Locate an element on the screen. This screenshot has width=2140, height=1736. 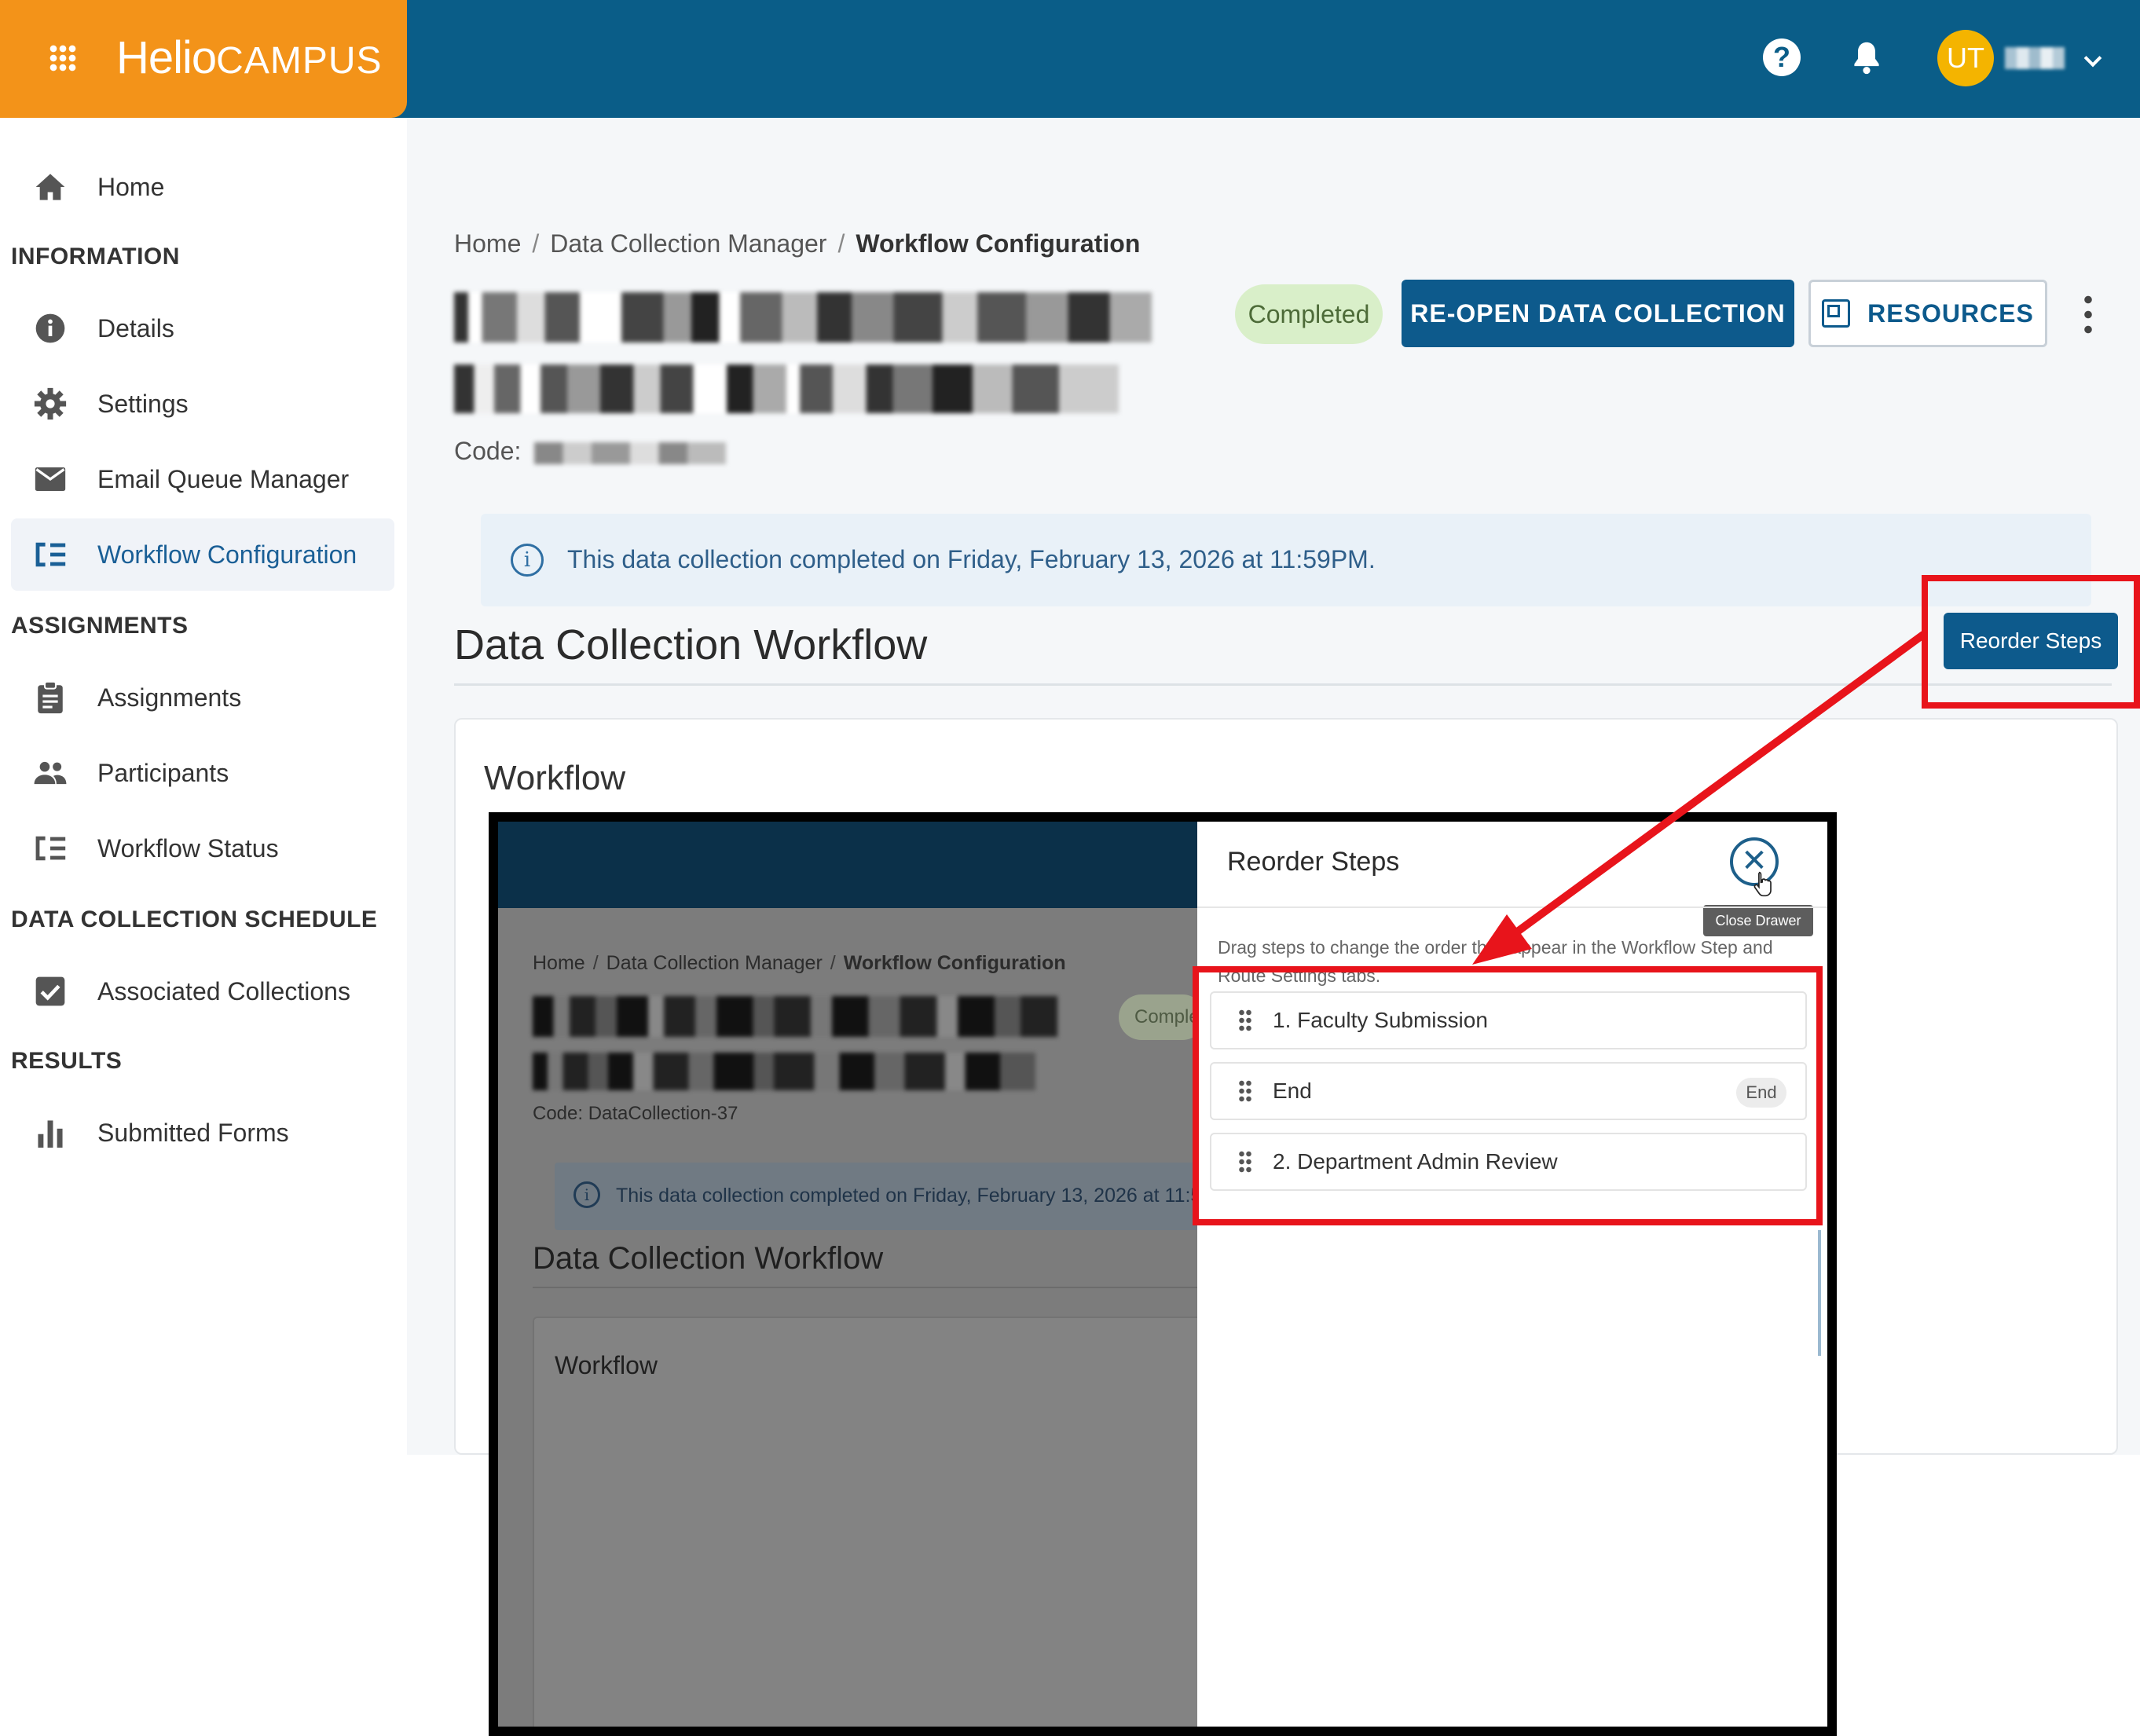
sidebar-item-workflow-status: Workflow Status is located at coordinates (202, 848).